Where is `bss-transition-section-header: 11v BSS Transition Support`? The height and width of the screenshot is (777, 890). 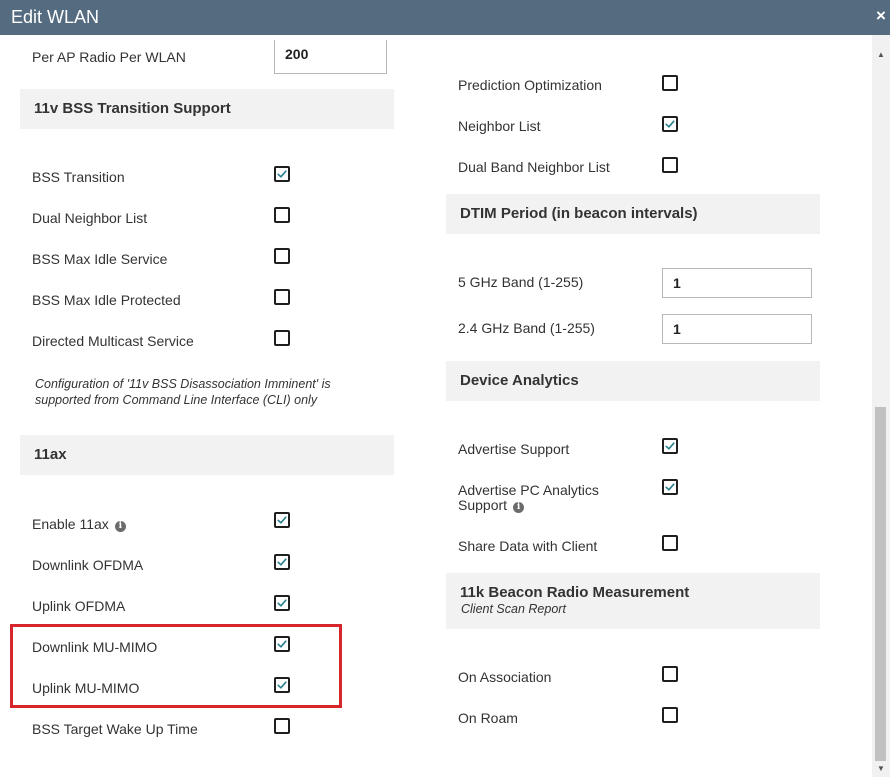 bss-transition-section-header: 11v BSS Transition Support is located at coordinates (207, 109).